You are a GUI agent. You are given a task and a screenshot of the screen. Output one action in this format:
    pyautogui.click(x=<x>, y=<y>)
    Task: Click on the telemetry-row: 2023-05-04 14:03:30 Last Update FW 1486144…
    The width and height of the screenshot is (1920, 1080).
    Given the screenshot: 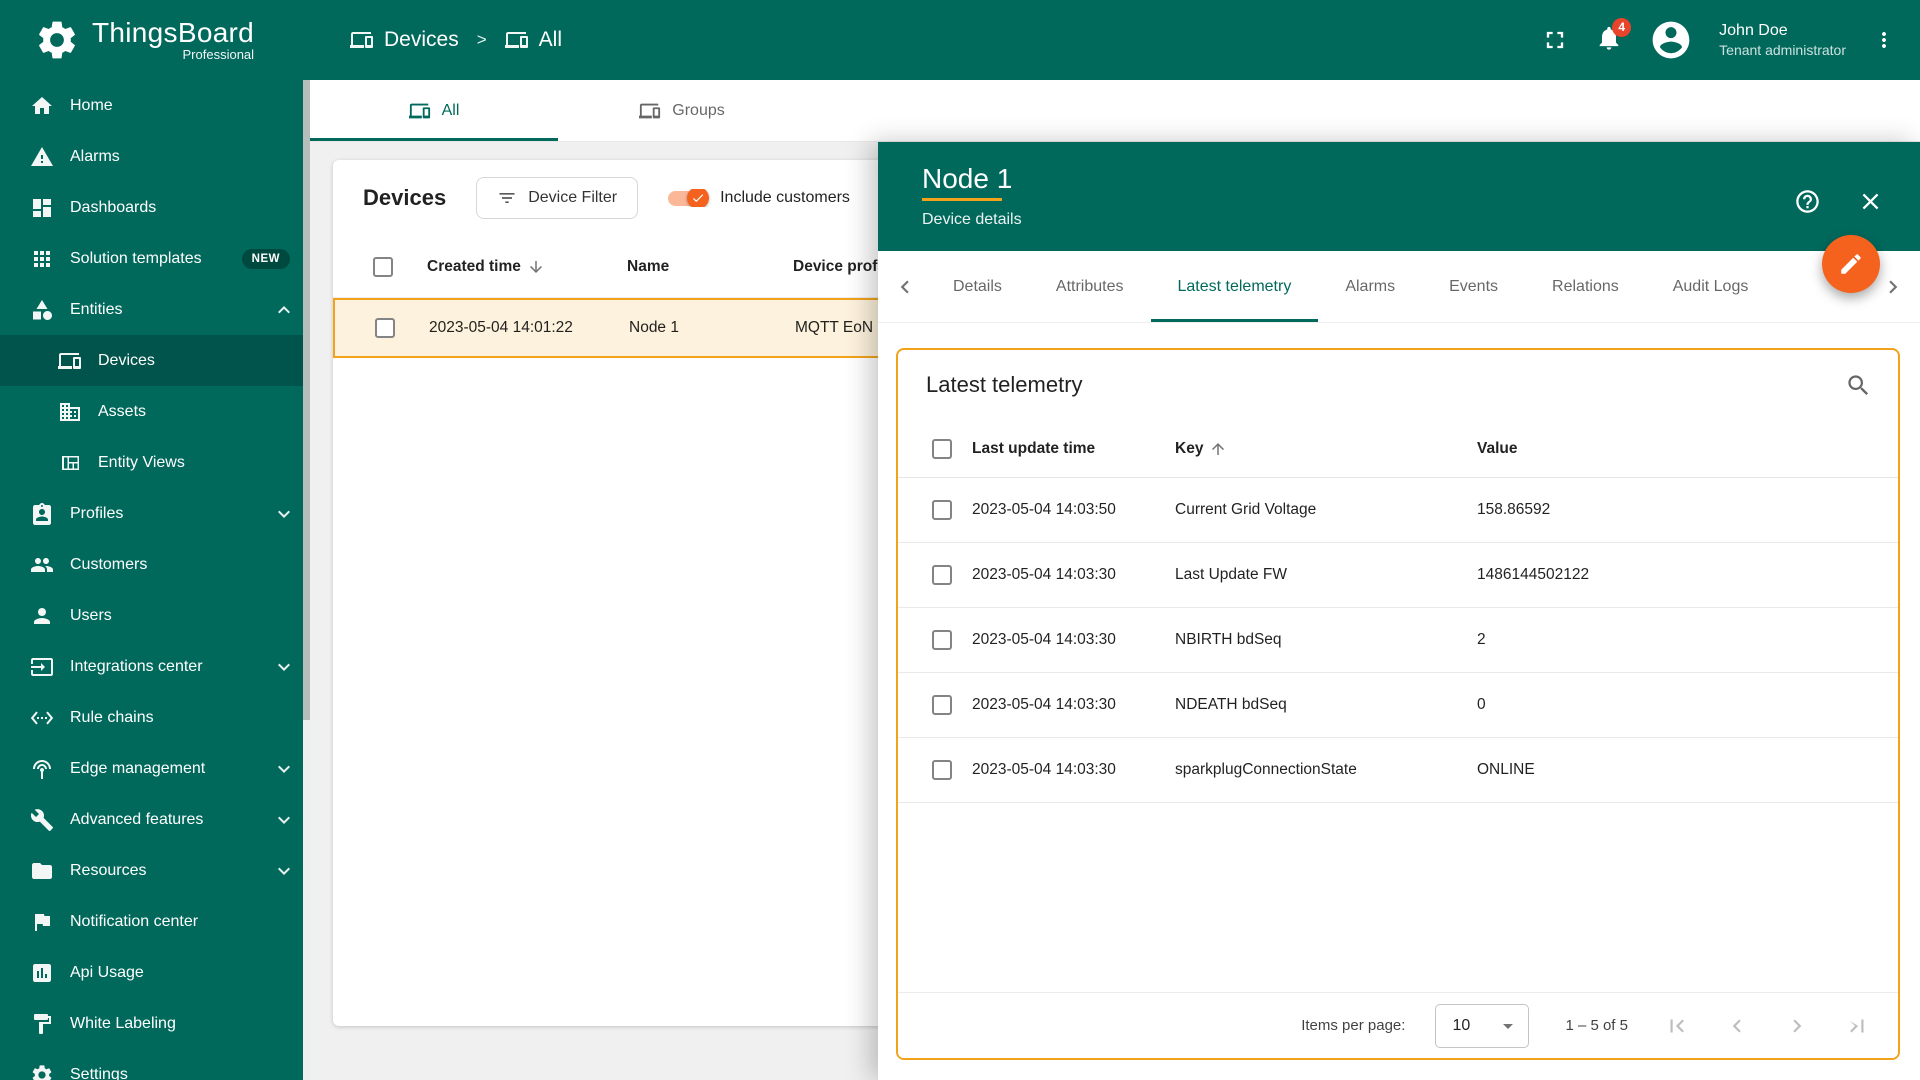 What is the action you would take?
    pyautogui.click(x=1398, y=575)
    